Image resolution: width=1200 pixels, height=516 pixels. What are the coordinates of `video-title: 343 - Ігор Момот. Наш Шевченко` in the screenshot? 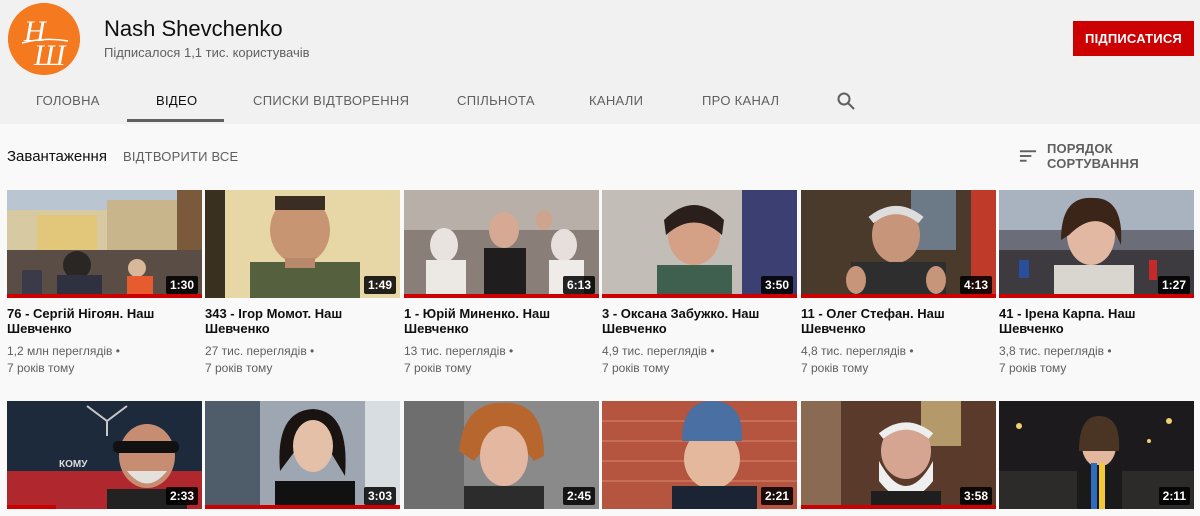 It's located at (295, 321).